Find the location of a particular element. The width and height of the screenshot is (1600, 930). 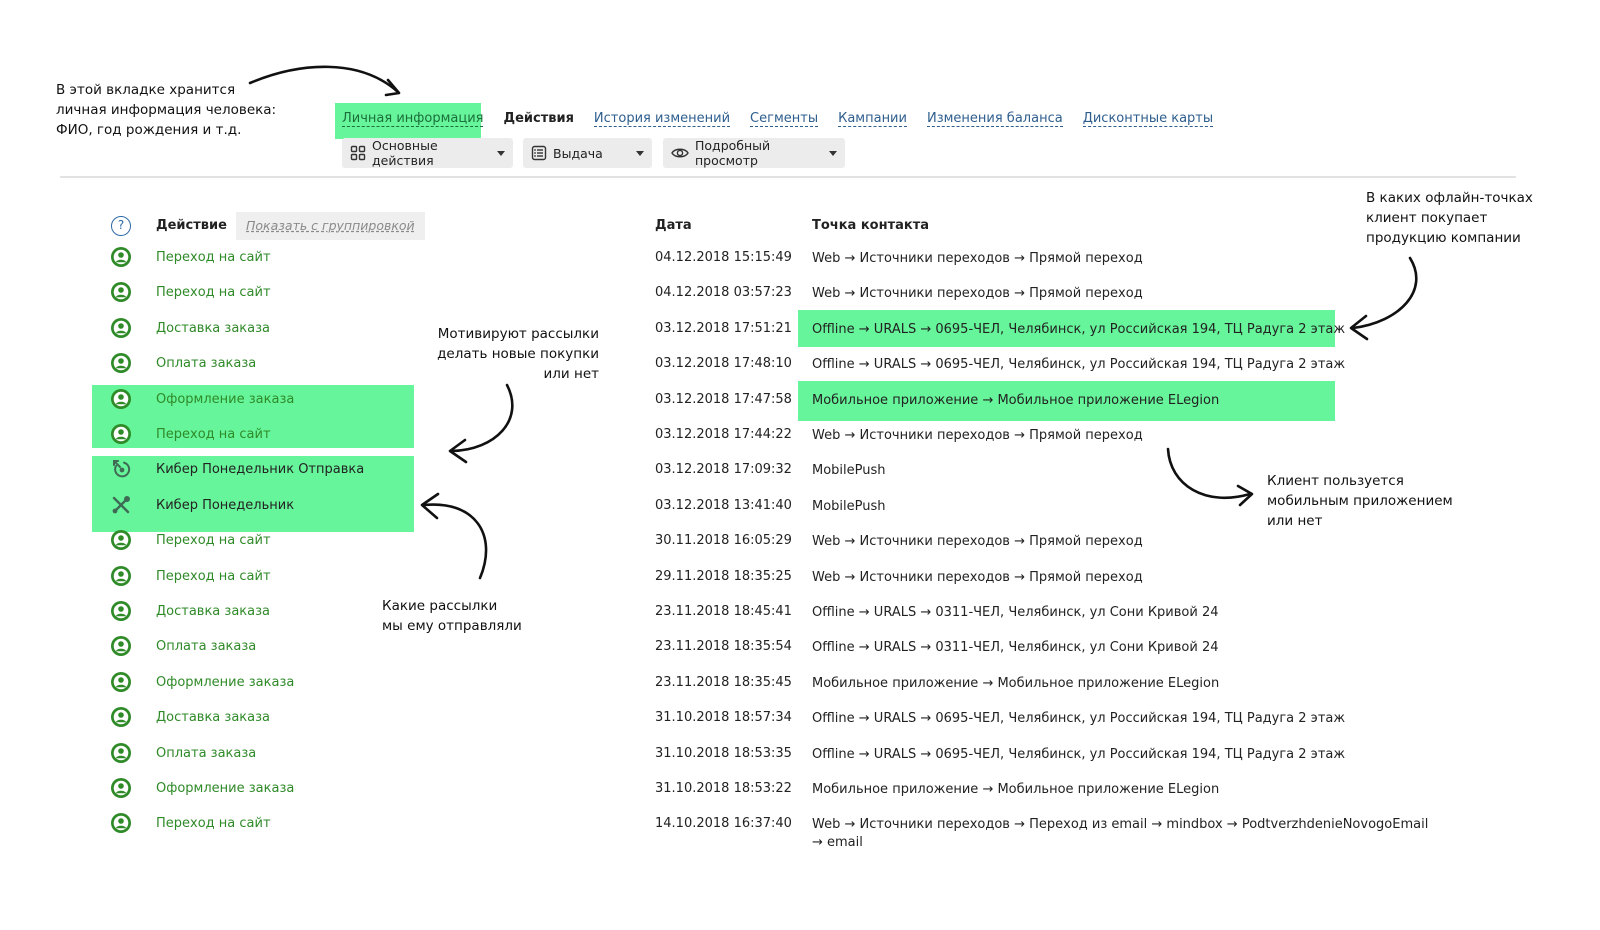

action-date: 03.12.2018 13:41:40 is located at coordinates (723, 505).